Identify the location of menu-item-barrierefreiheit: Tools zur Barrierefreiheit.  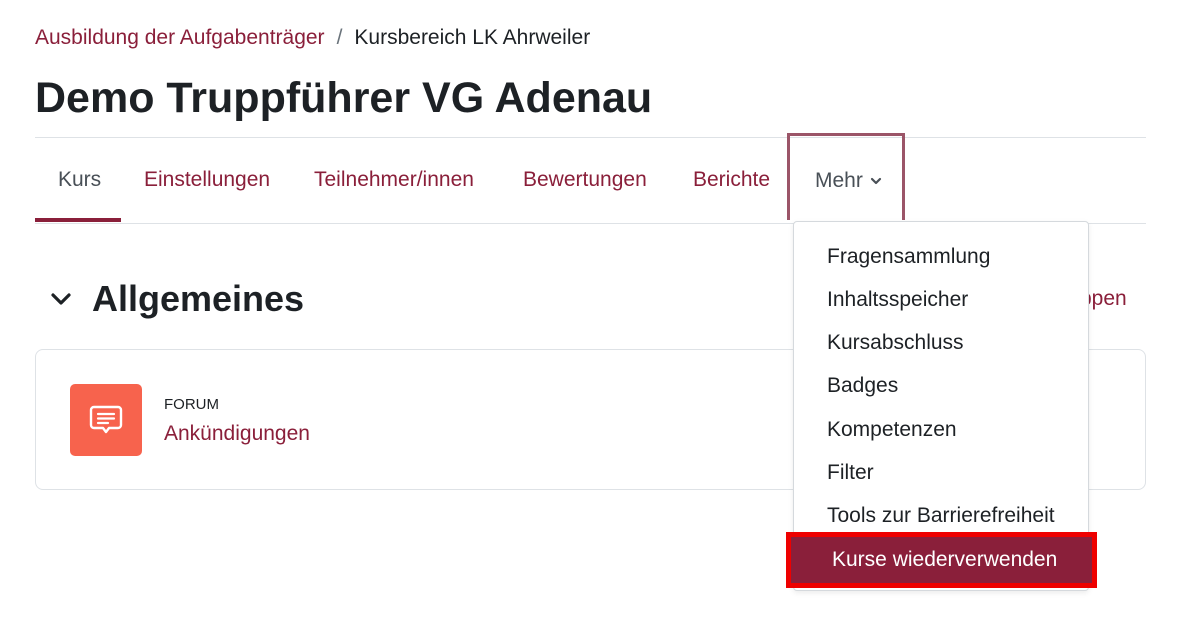
(941, 516).